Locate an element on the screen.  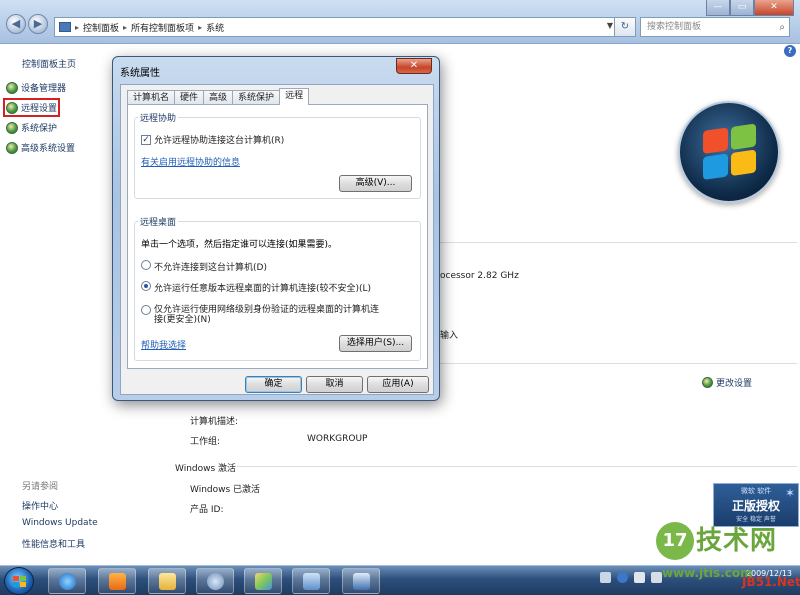
taskbar-paint is located at coordinates (263, 581).